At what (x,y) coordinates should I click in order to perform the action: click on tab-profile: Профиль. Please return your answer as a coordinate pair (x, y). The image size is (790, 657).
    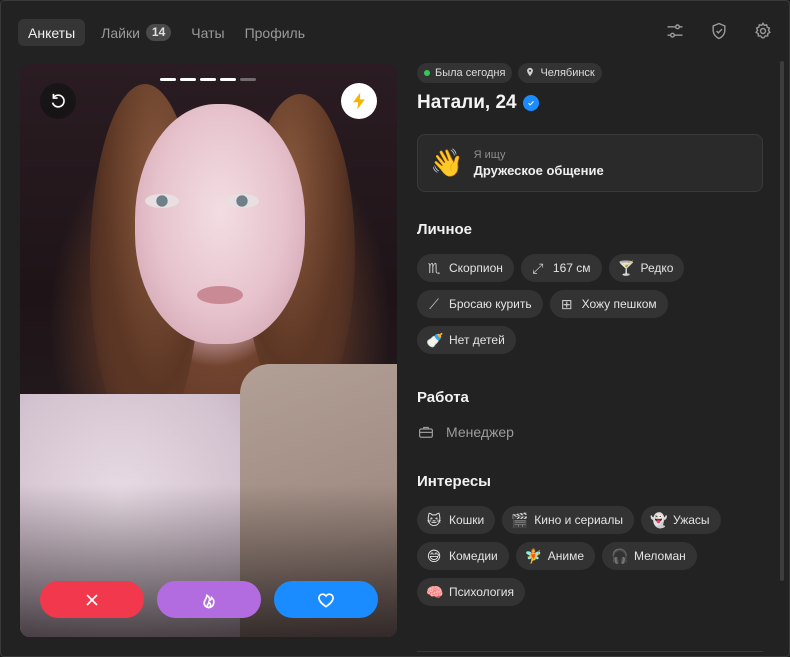
    Looking at the image, I should click on (275, 32).